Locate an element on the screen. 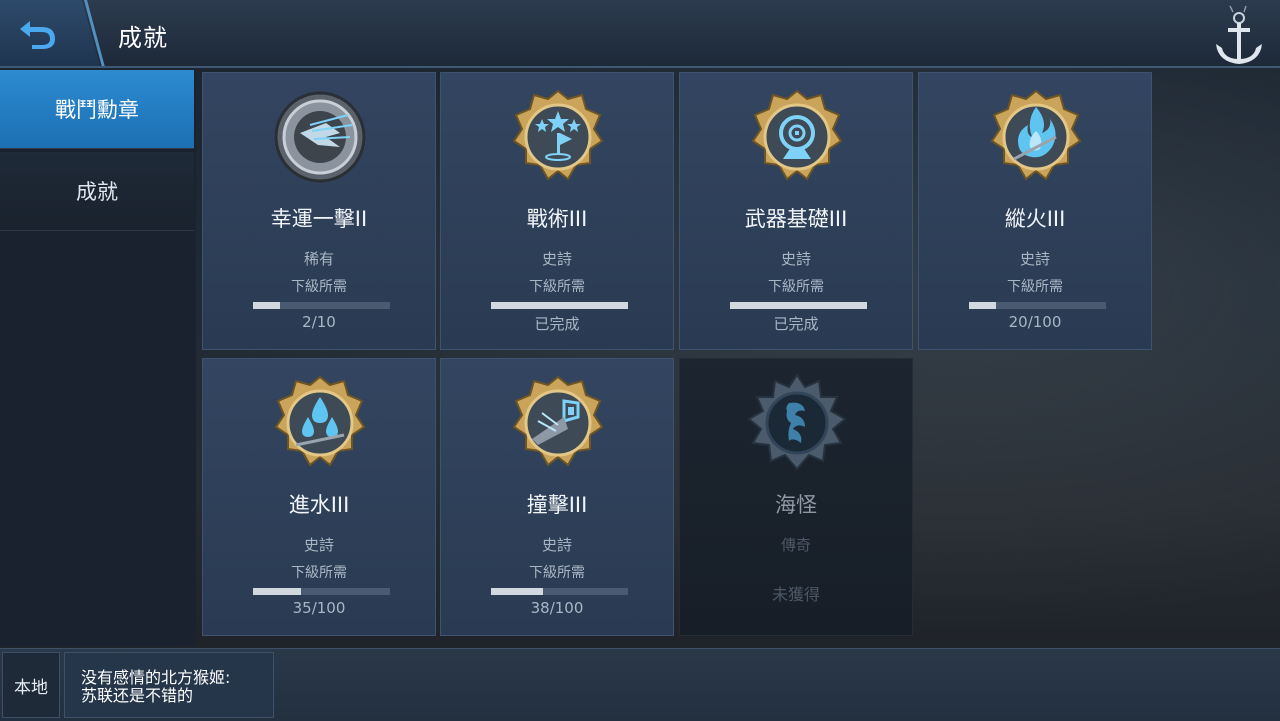 The image size is (1280, 721). chat-message-line: 苏联还是不错的 is located at coordinates (137, 695).